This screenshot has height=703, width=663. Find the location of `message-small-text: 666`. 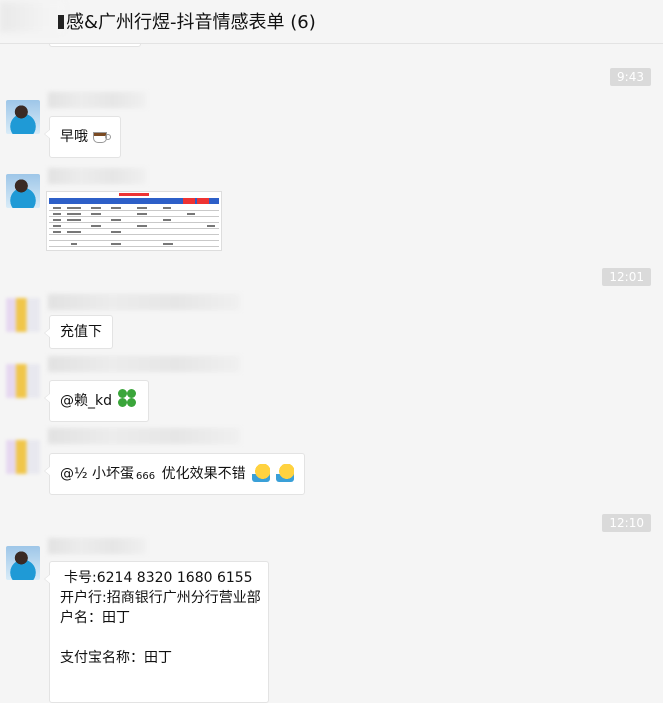

message-small-text: 666 is located at coordinates (146, 476).